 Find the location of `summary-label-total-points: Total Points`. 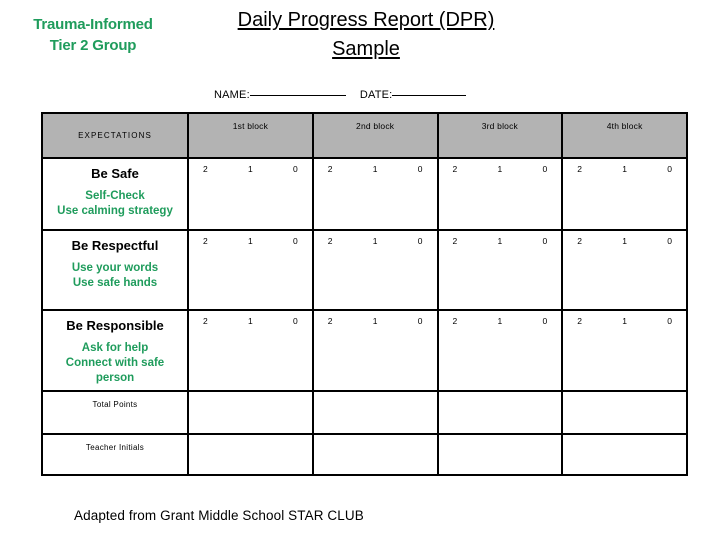

summary-label-total-points: Total Points is located at coordinates (115, 412).